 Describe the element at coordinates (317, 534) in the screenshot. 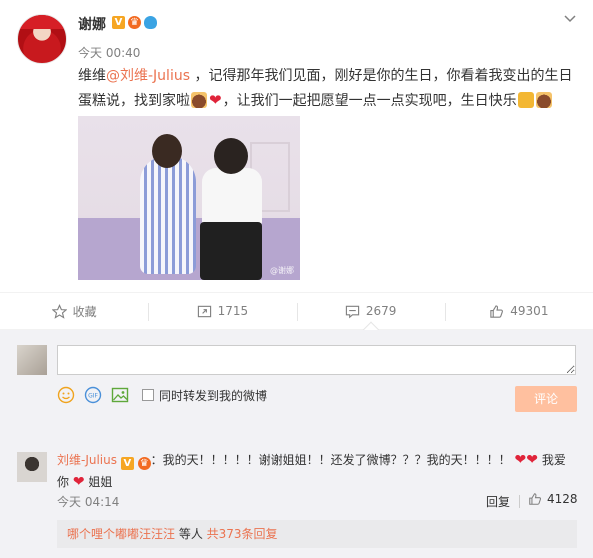

I see `replies-summary: 哪个哩个嘟嘟汪汪汪 等人 共373条回复` at that location.